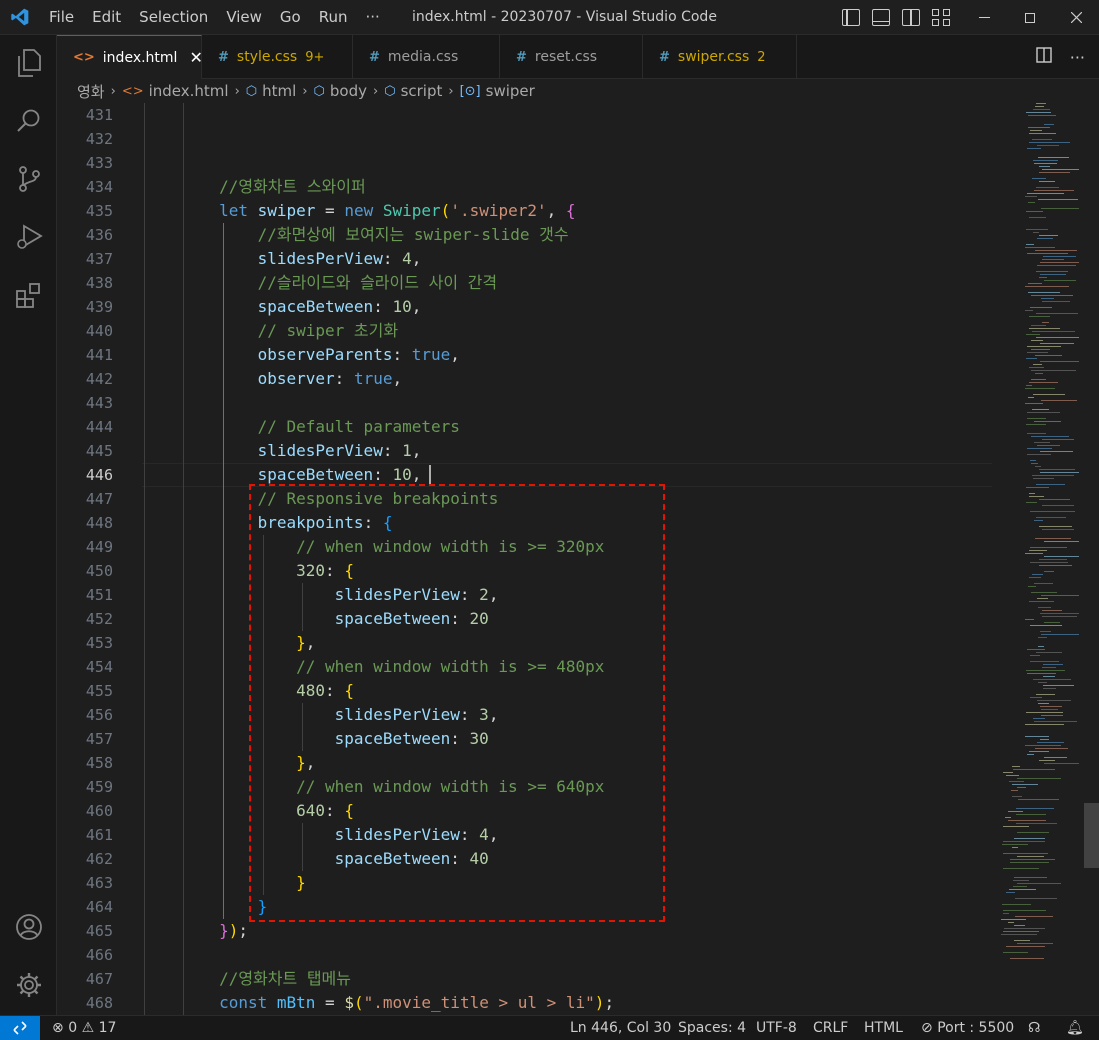 This screenshot has width=1099, height=1040. Describe the element at coordinates (373, 17) in the screenshot. I see `menu-more: ···` at that location.